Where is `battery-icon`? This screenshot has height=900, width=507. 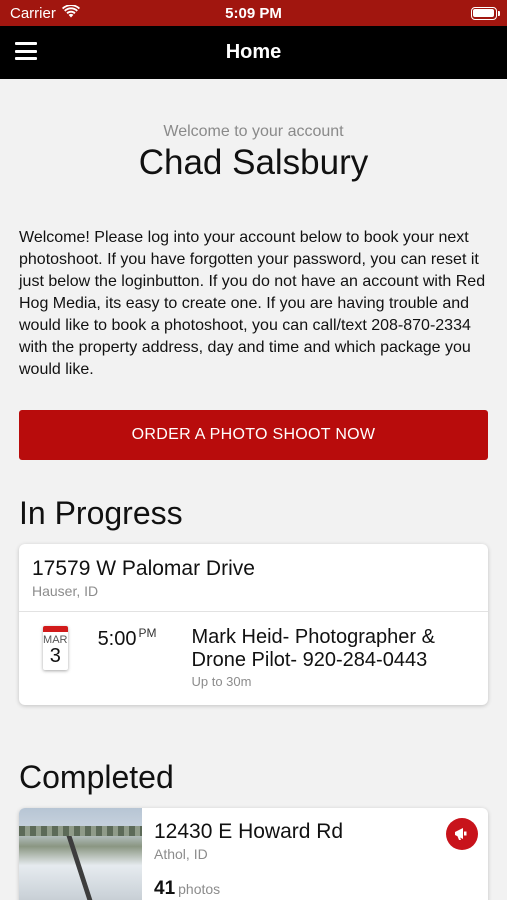
battery-icon is located at coordinates (485, 13).